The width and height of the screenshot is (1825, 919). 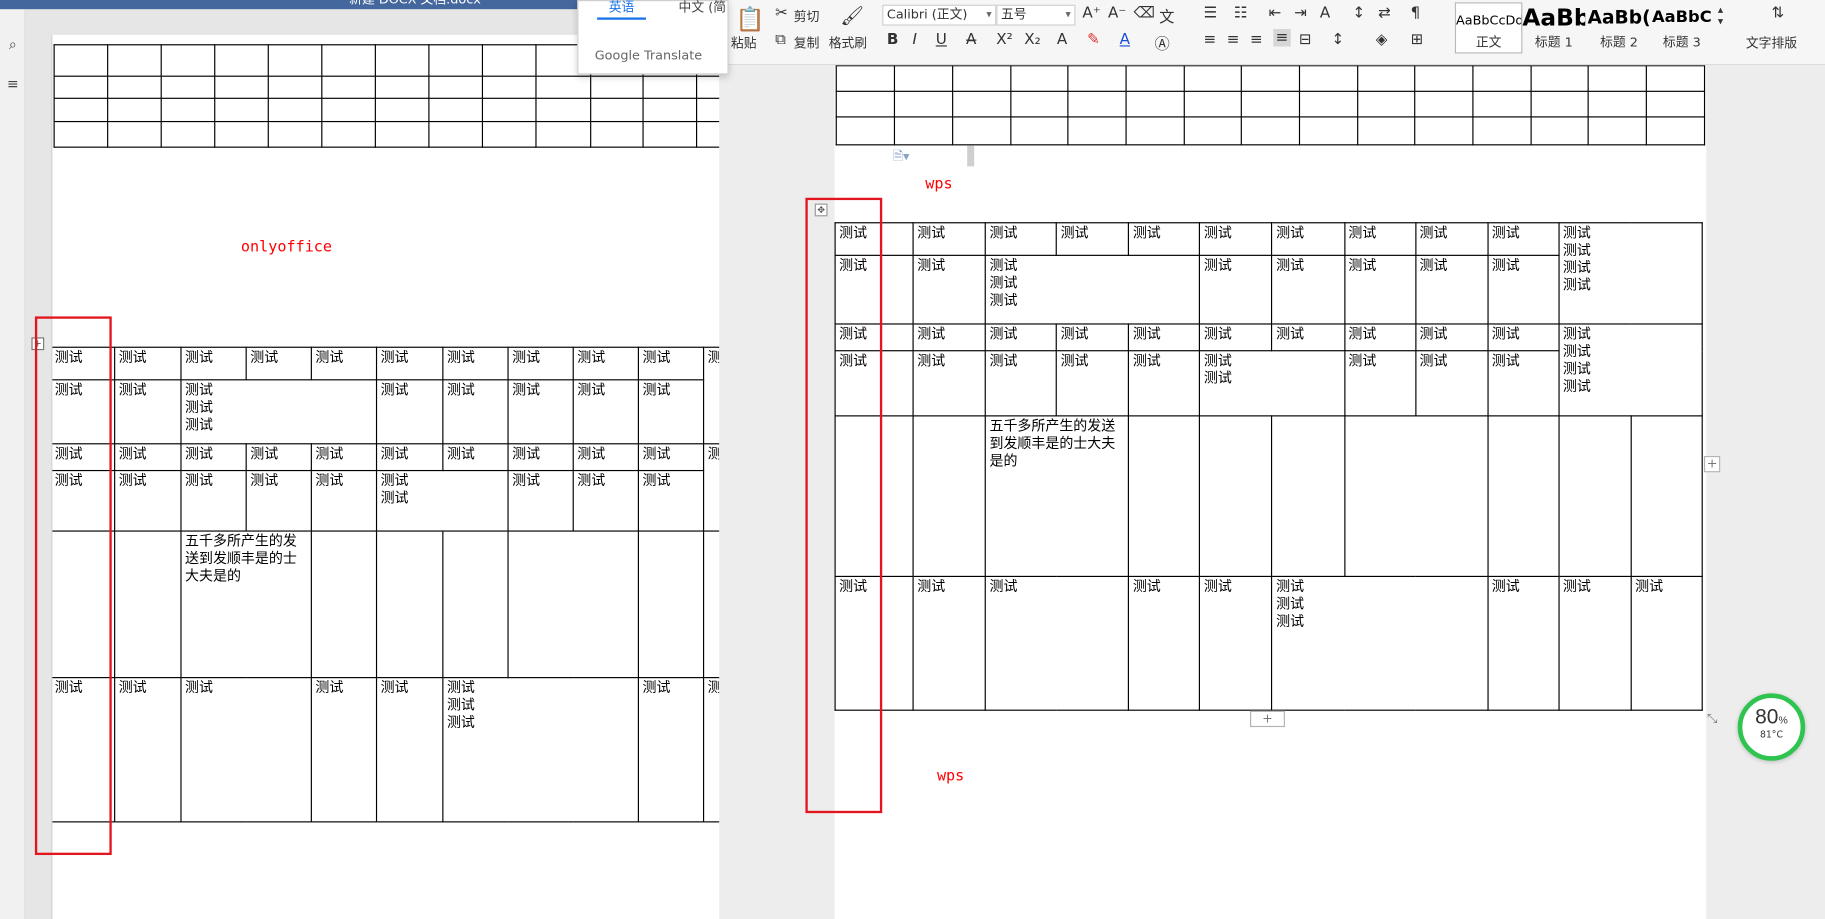 What do you see at coordinates (821, 210) in the screenshot?
I see `right-table-move-handle-icon: ✥` at bounding box center [821, 210].